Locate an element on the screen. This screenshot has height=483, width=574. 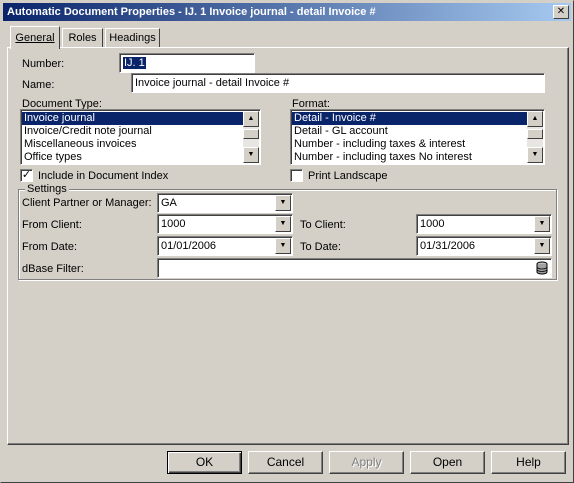
tab-headings: Headings is located at coordinates (132, 38).